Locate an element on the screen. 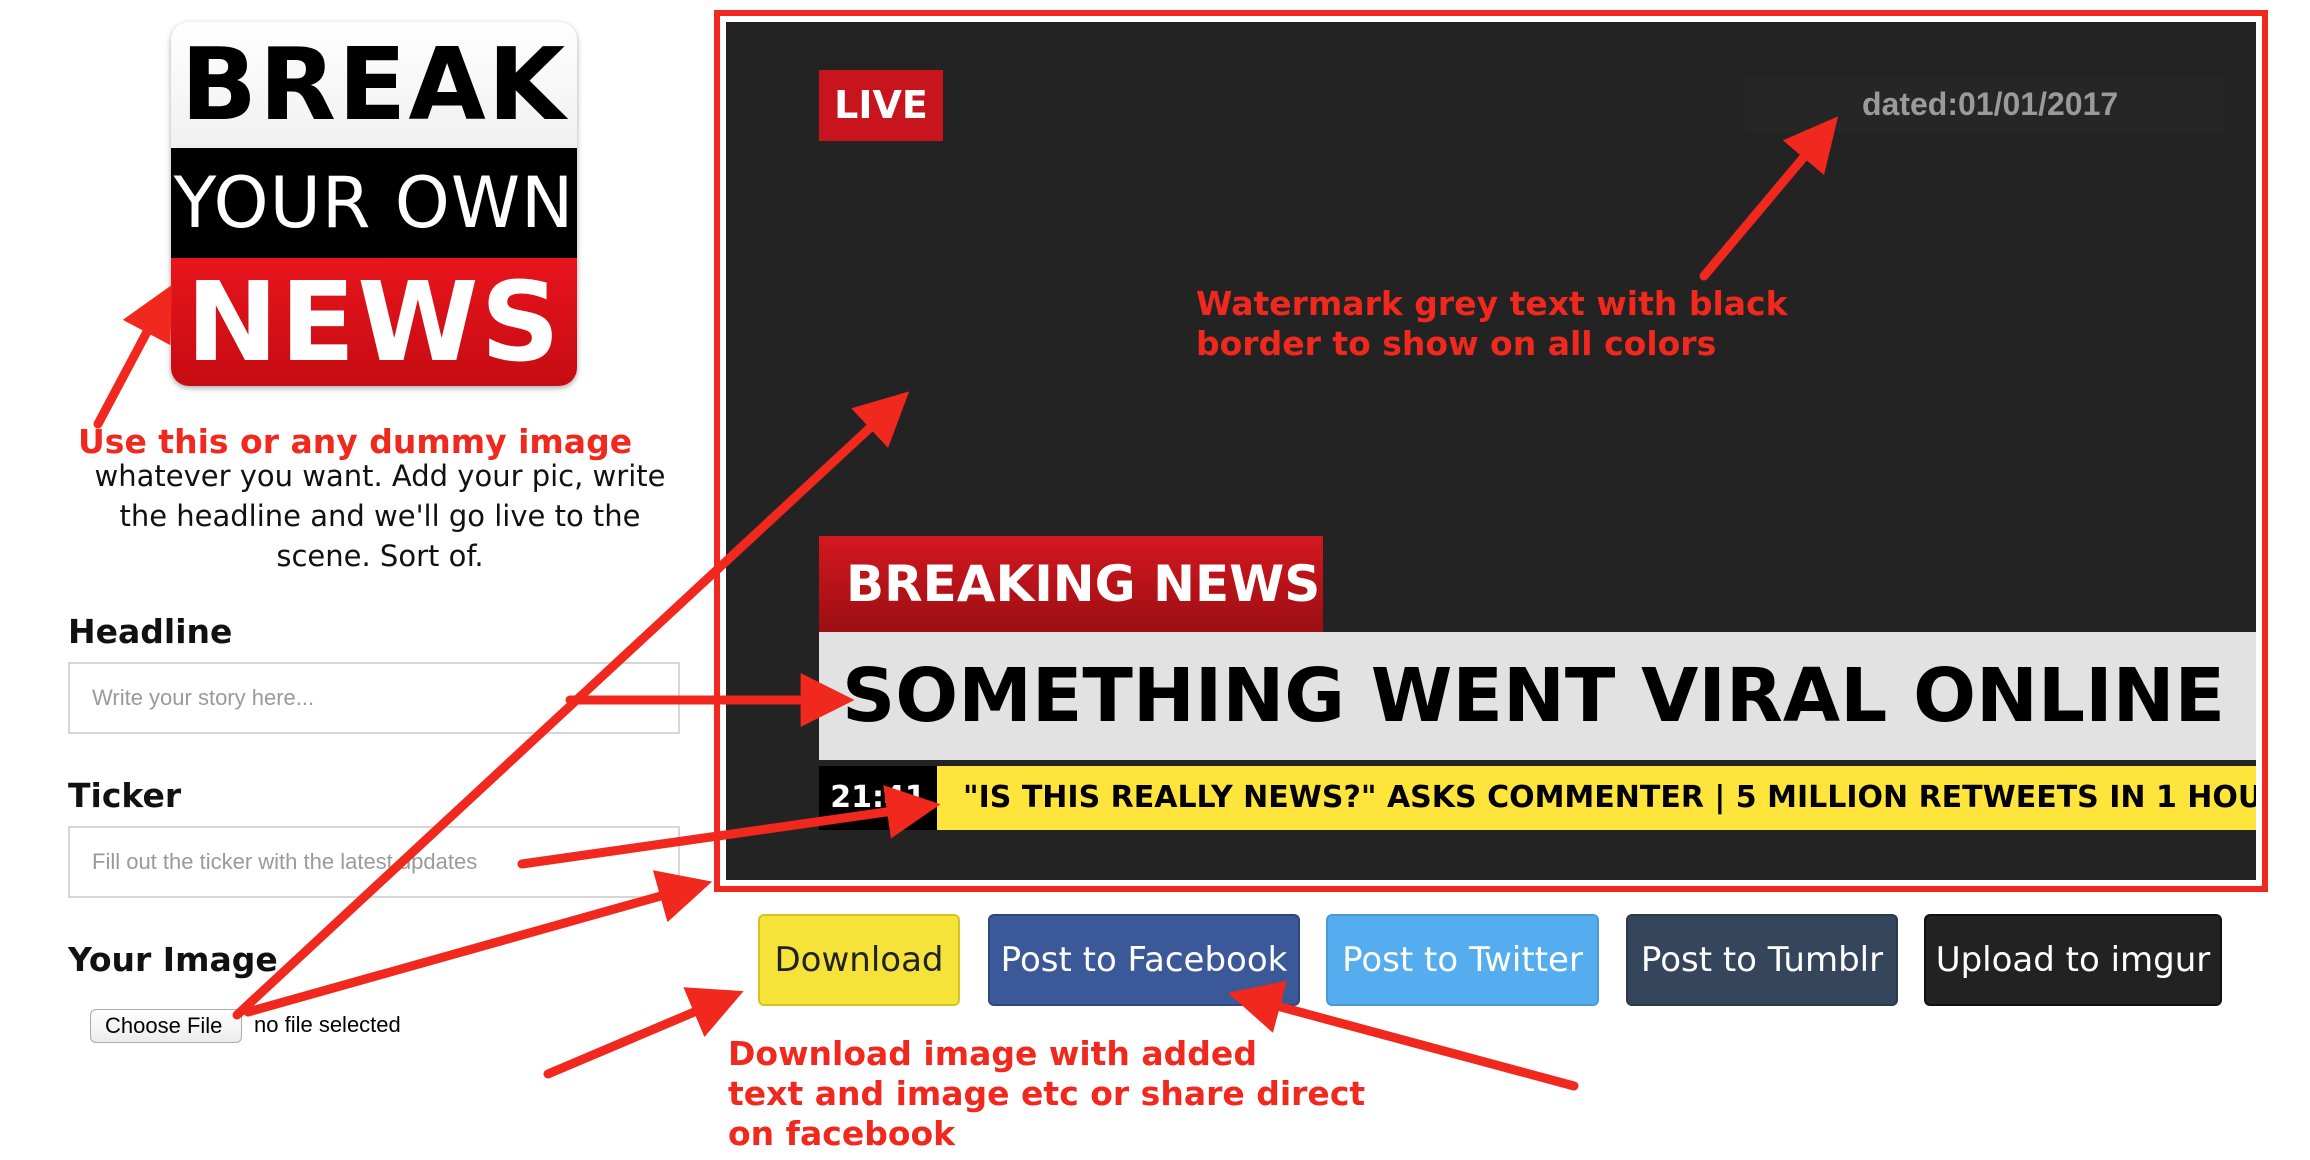 This screenshot has width=2310, height=1160. logo-line-3: NEWS is located at coordinates (374, 322).